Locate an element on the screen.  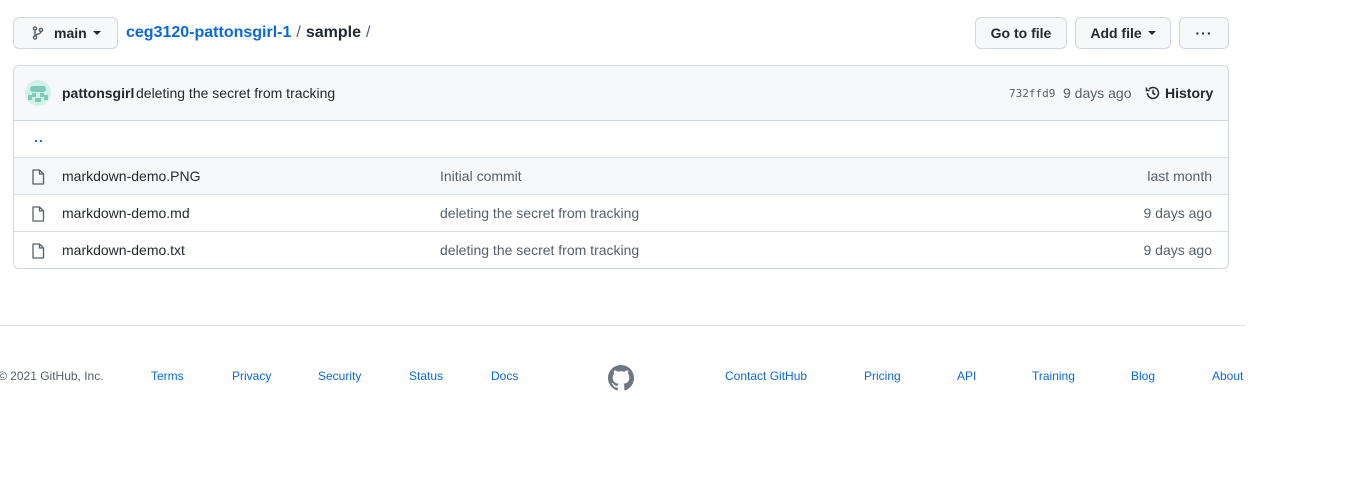
kebab-horizontal-icon: ··· is located at coordinates (1204, 33).